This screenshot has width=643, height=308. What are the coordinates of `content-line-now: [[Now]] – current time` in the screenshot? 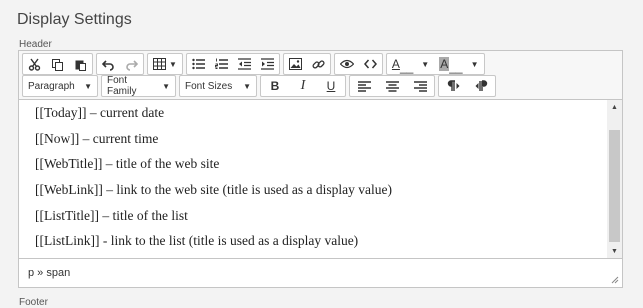 It's located at (97, 138).